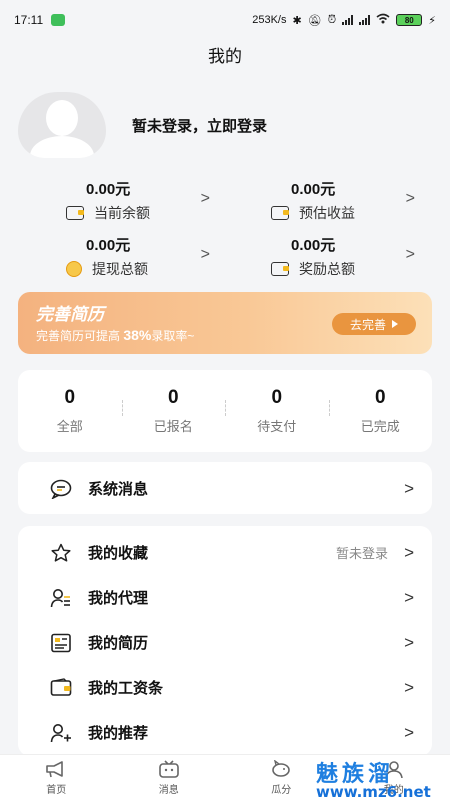 The height and width of the screenshot is (800, 450). Describe the element at coordinates (55, 768) in the screenshot. I see `megaphone-icon` at that location.